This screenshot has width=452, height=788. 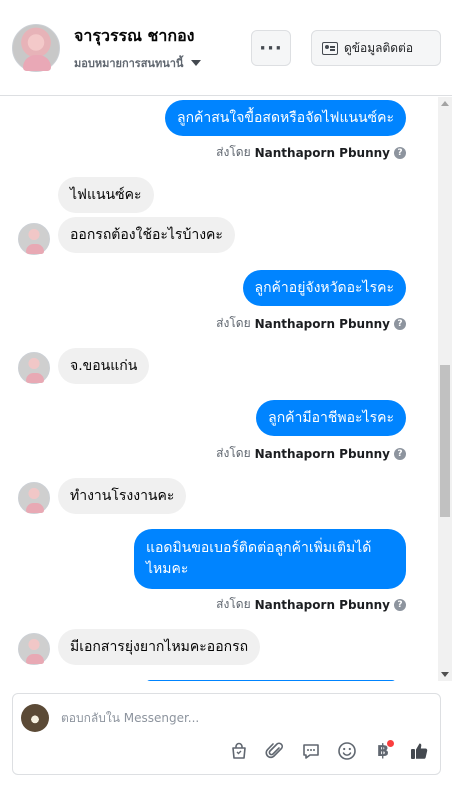 I want to click on message-text: ออกรถต้องใช้อะไรบ้างคะ, so click(x=146, y=235).